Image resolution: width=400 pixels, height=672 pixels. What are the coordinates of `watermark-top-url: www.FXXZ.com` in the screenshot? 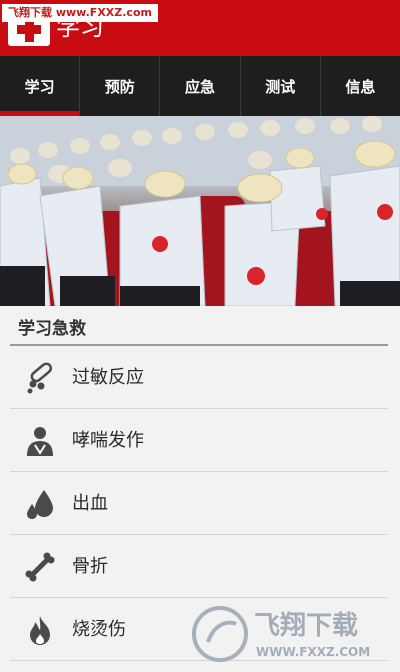 It's located at (103, 12).